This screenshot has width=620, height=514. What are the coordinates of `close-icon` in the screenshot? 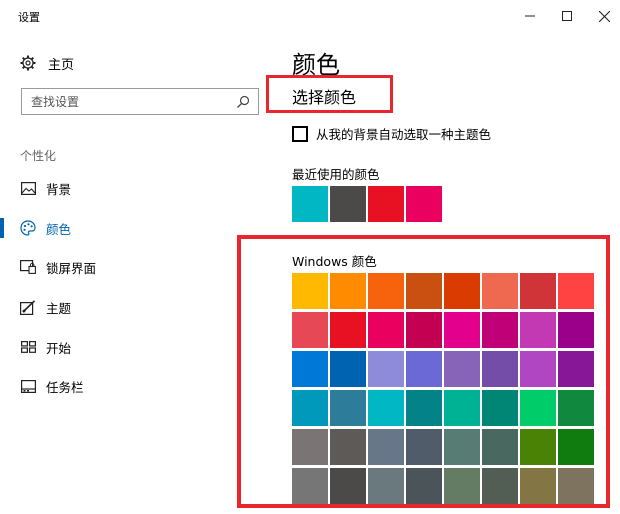 It's located at (604, 16).